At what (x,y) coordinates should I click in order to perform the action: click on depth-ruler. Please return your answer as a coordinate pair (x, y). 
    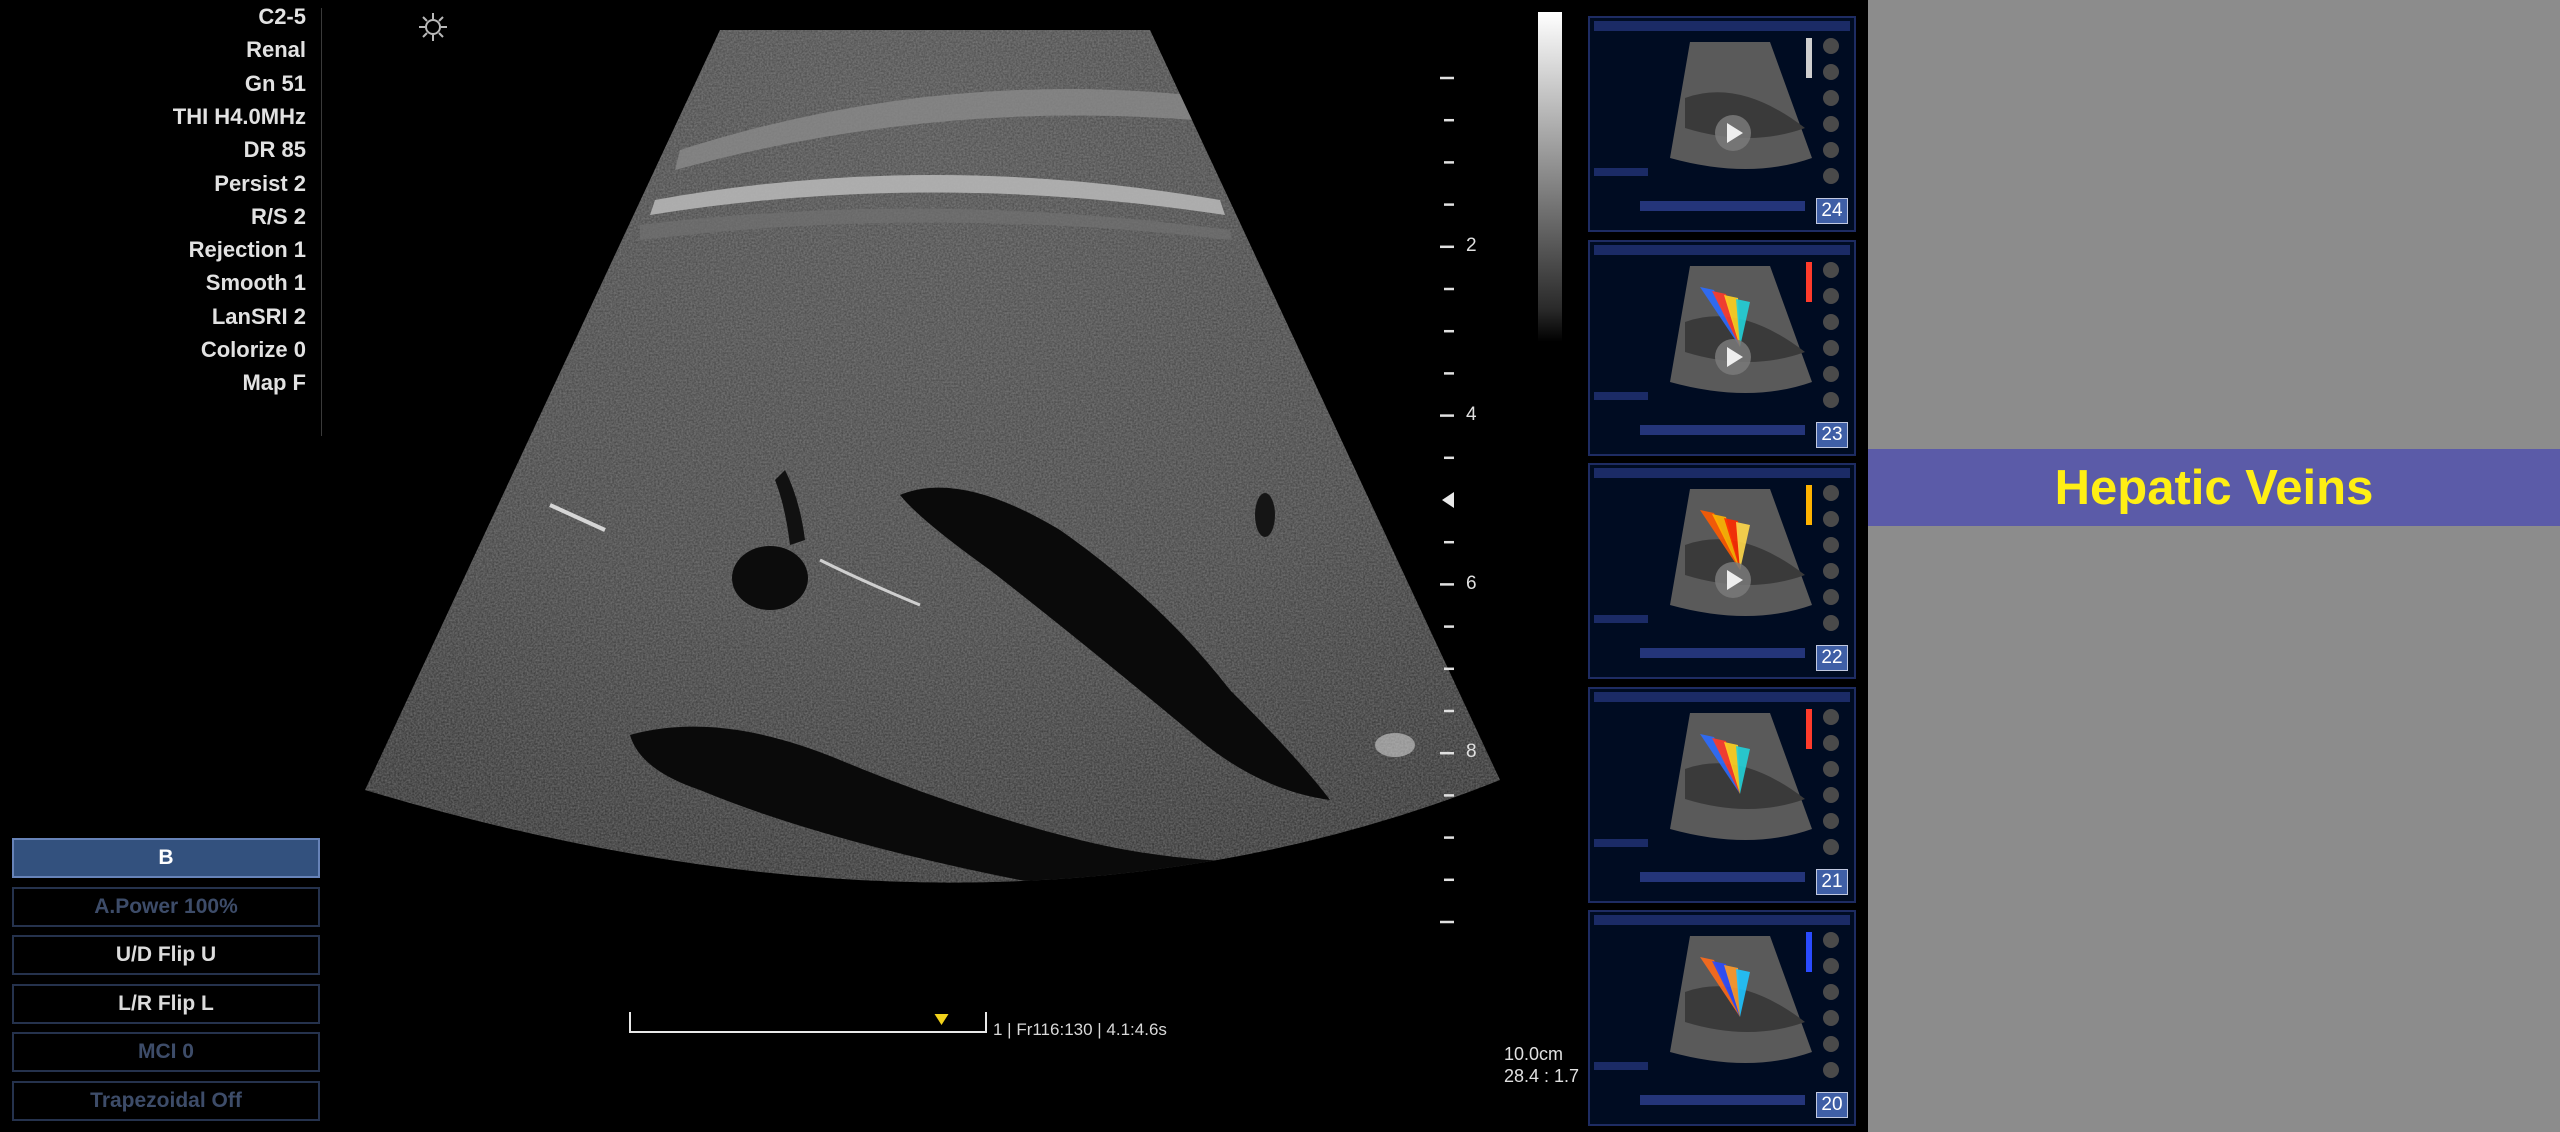
    Looking at the image, I should click on (1447, 500).